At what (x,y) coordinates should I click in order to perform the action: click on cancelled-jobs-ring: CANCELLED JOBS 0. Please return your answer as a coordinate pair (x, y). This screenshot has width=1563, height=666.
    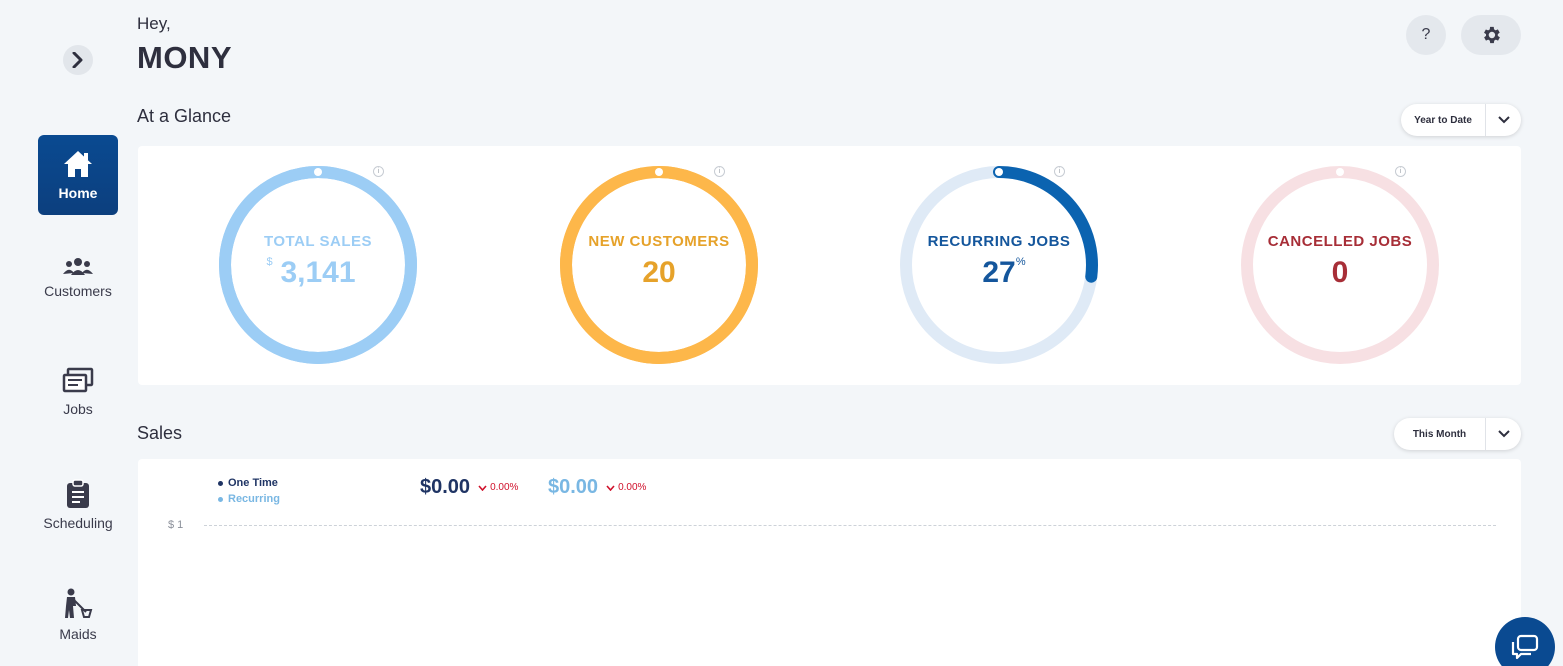
    Looking at the image, I should click on (1340, 265).